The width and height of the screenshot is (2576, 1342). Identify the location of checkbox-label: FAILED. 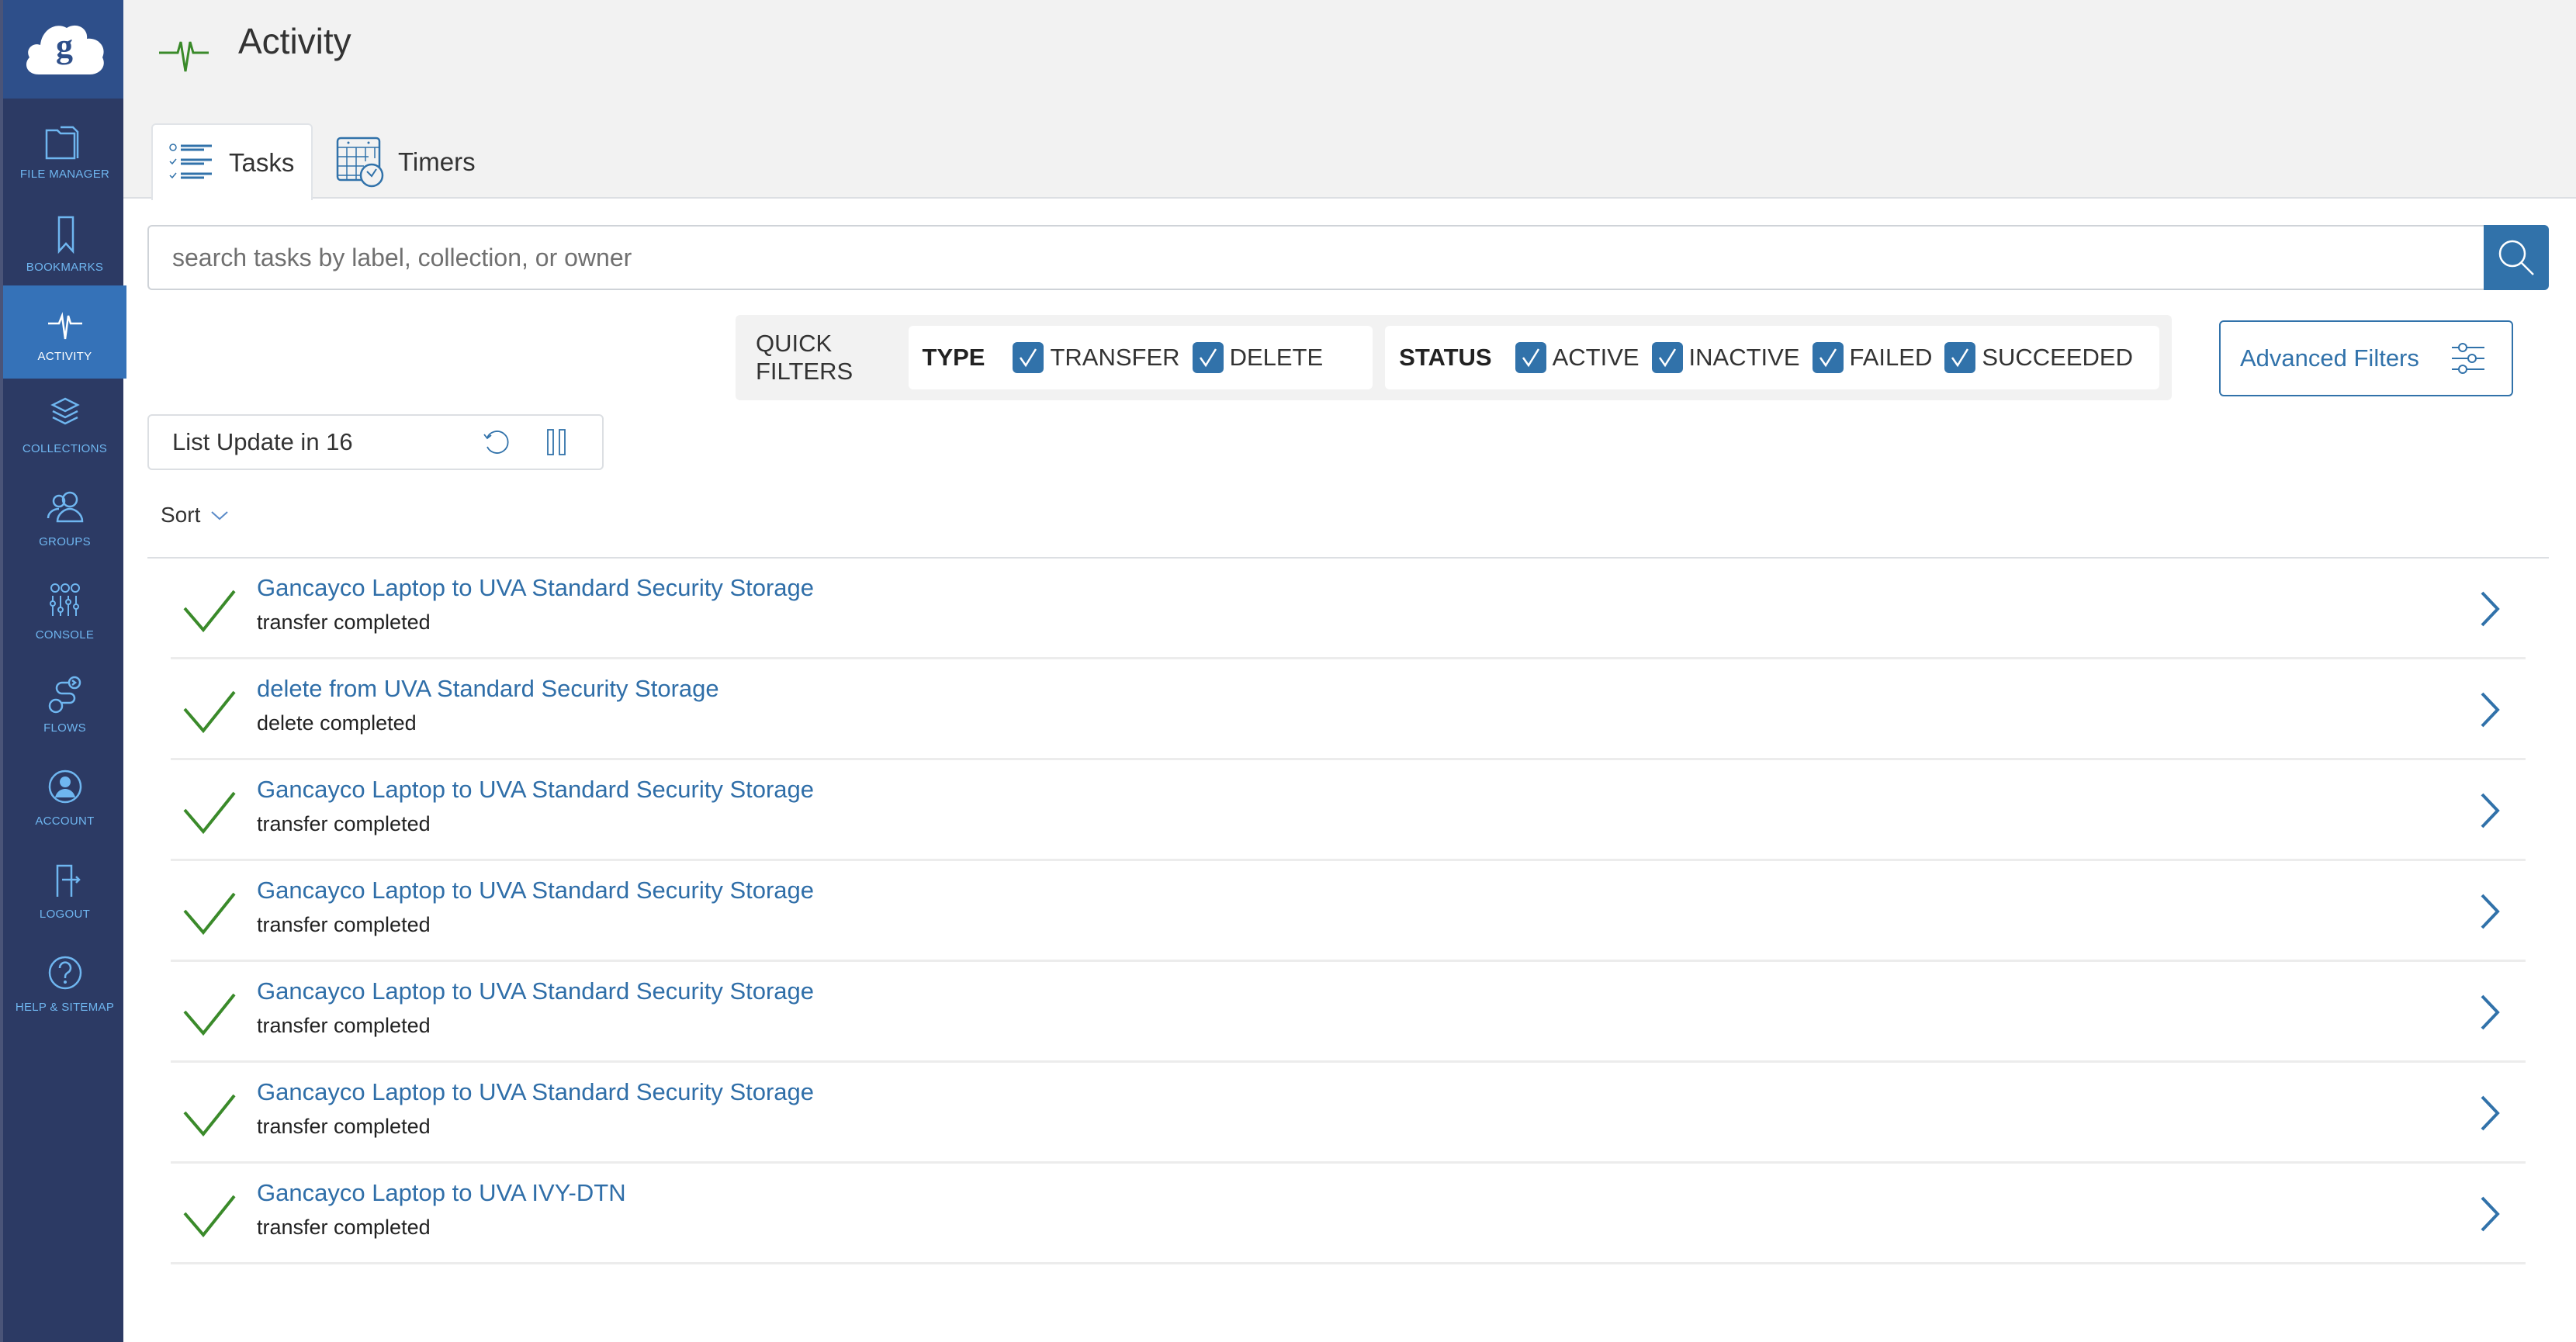
(1891, 357).